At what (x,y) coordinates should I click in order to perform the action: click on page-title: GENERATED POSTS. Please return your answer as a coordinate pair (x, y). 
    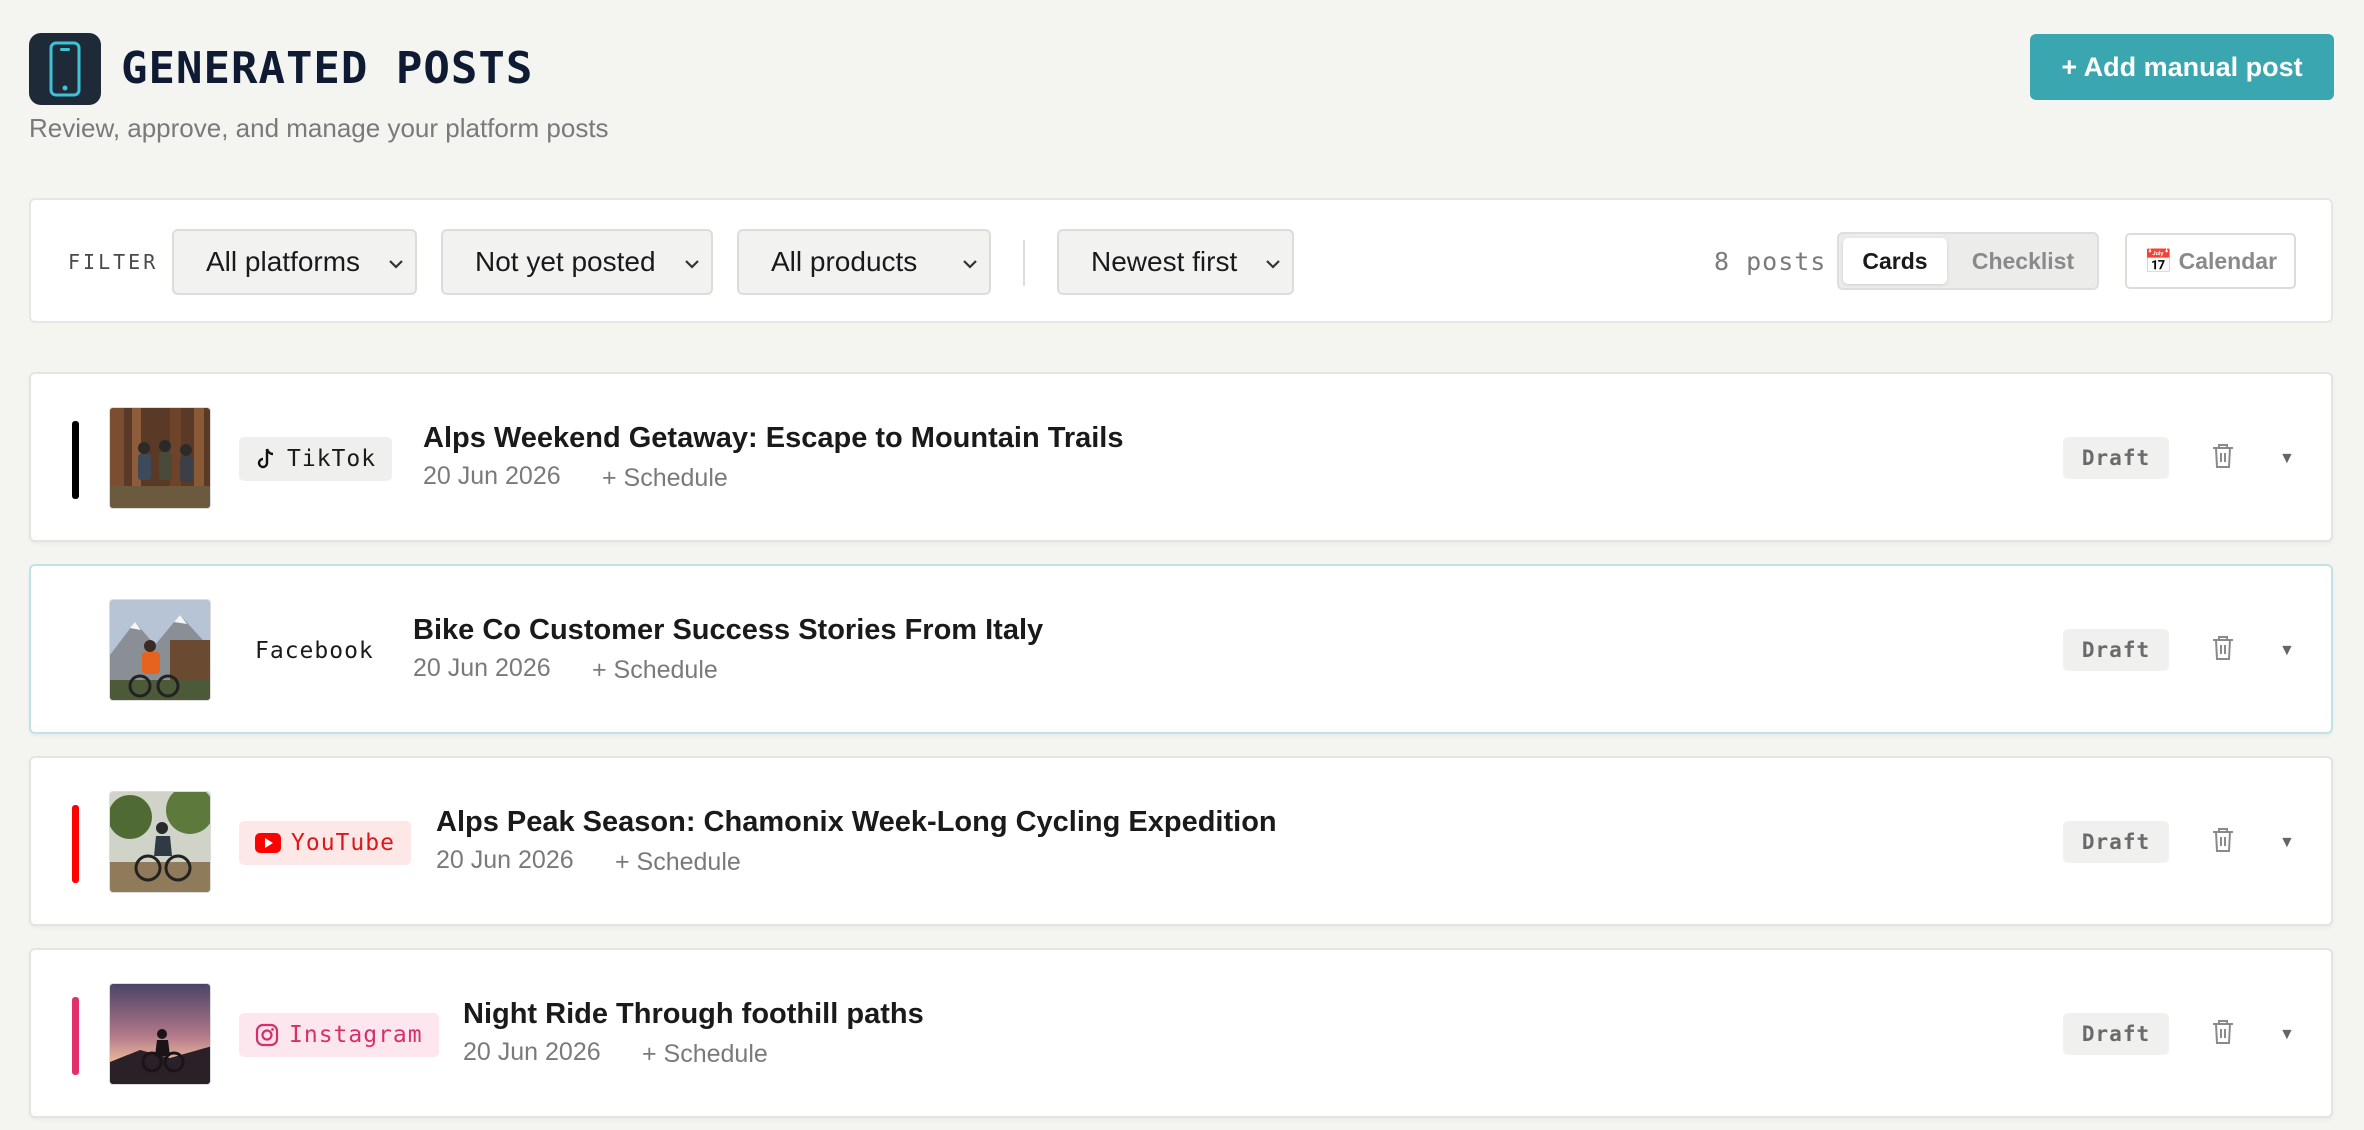
    Looking at the image, I should click on (327, 68).